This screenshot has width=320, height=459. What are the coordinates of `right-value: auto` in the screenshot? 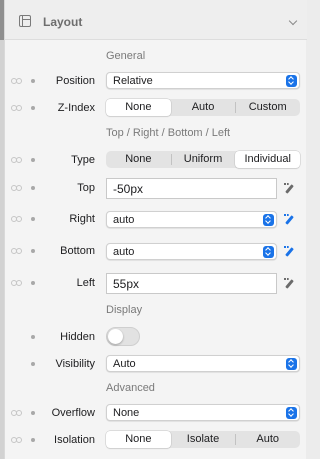 It's located at (124, 220).